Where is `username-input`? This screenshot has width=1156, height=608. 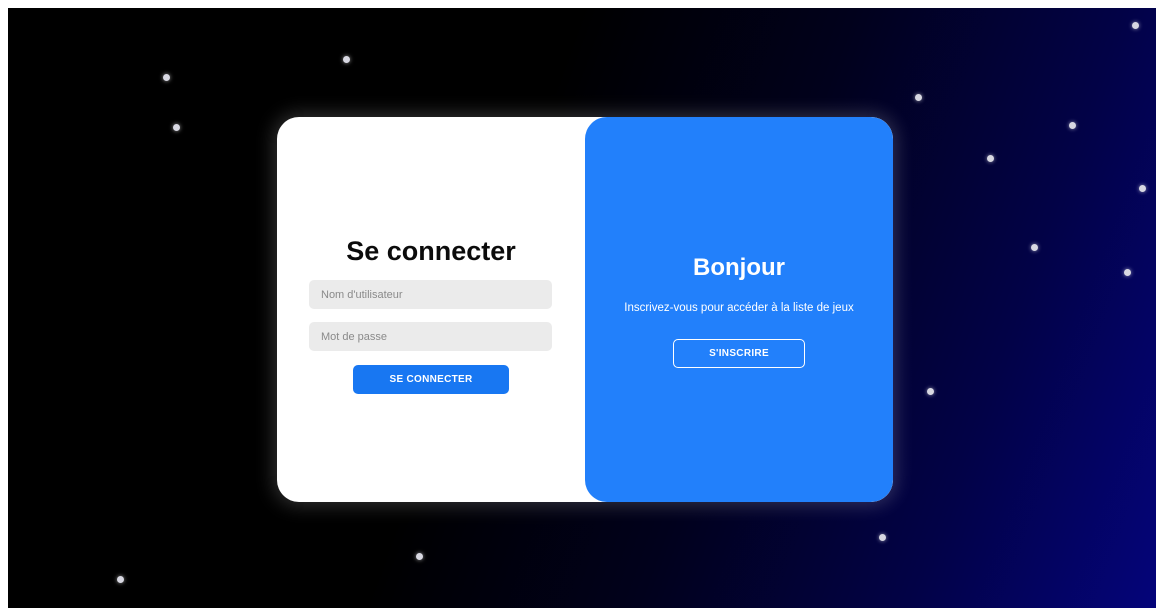 username-input is located at coordinates (430, 294).